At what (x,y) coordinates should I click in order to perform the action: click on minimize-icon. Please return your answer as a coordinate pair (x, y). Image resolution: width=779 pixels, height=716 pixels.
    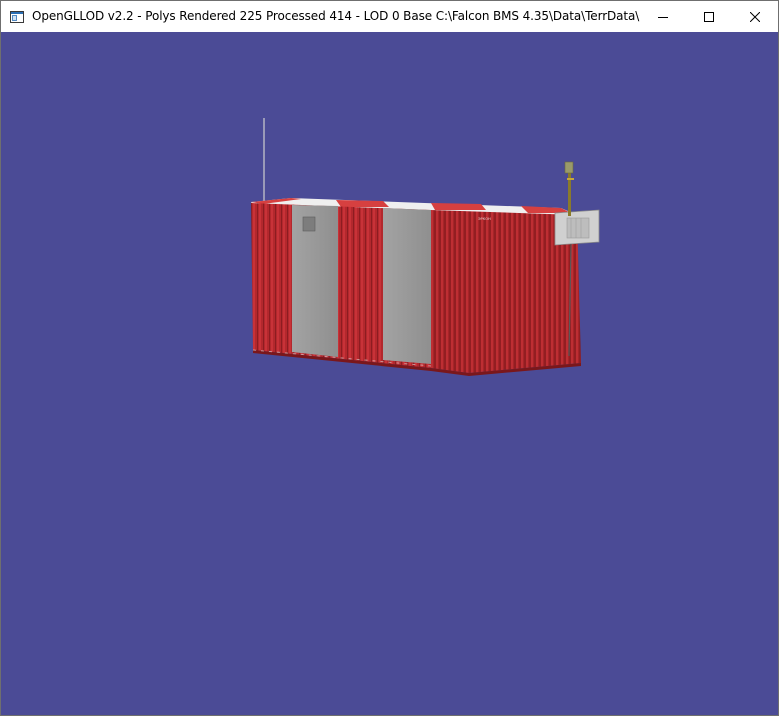
    Looking at the image, I should click on (663, 17).